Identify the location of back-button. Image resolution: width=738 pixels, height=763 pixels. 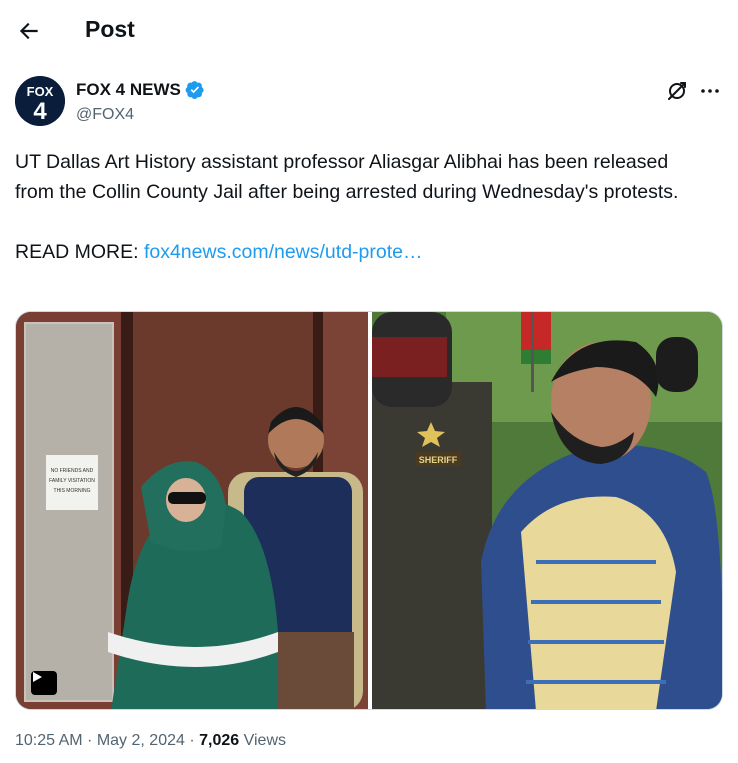
(29, 31).